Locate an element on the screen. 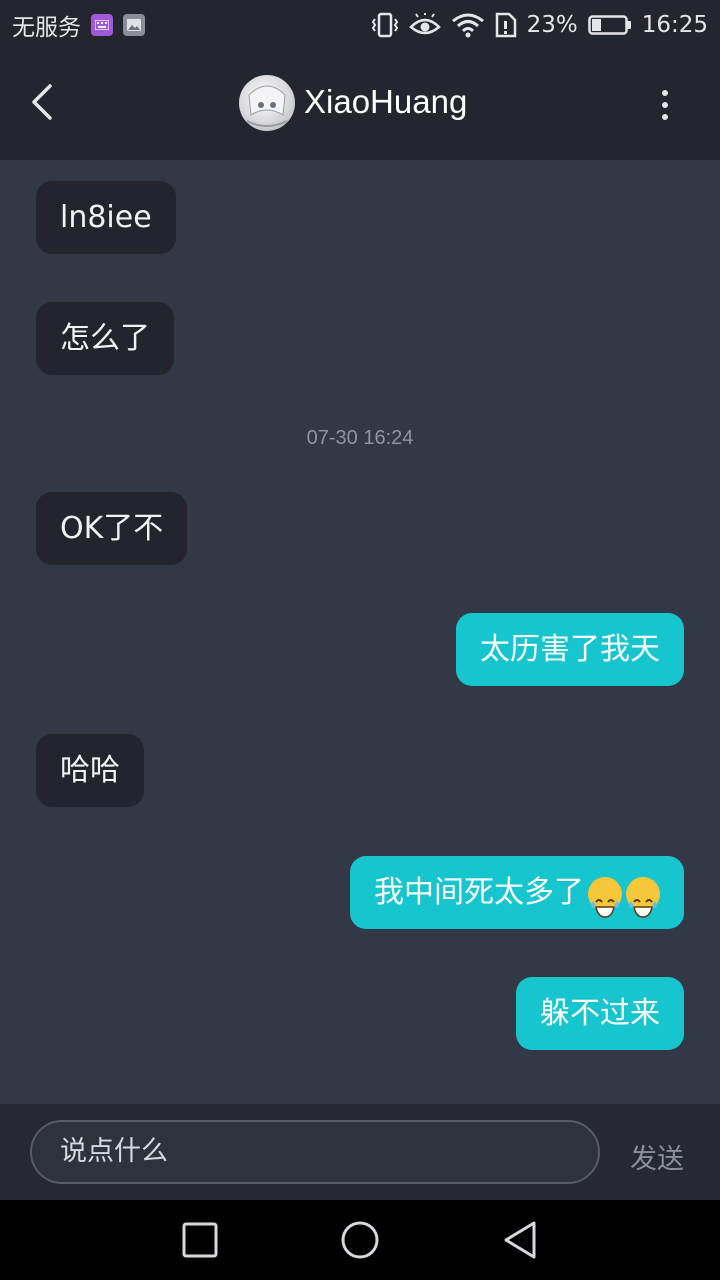 The height and width of the screenshot is (1280, 720). message-text: ln8iee is located at coordinates (106, 217).